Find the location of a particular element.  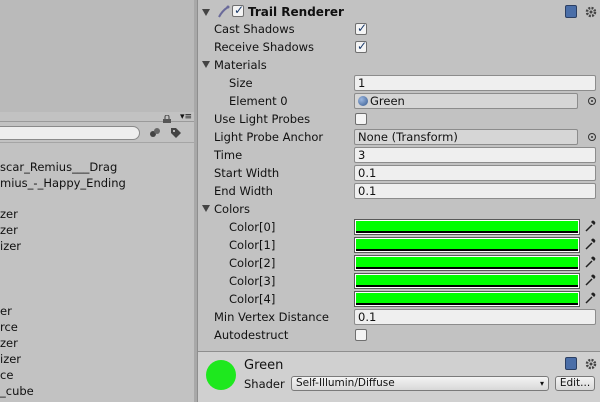

color-row: Color[4] is located at coordinates (399, 299).